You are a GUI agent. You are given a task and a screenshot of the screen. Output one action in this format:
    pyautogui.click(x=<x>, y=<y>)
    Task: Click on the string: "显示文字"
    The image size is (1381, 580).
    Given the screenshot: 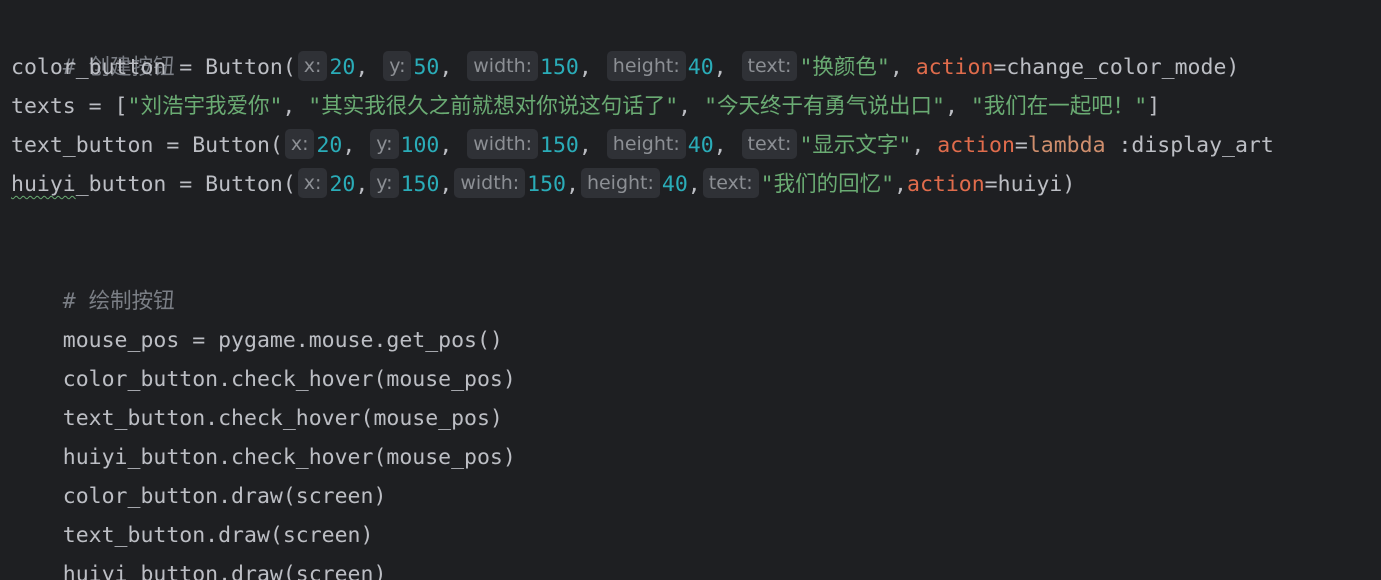 What is the action you would take?
    pyautogui.click(x=855, y=145)
    